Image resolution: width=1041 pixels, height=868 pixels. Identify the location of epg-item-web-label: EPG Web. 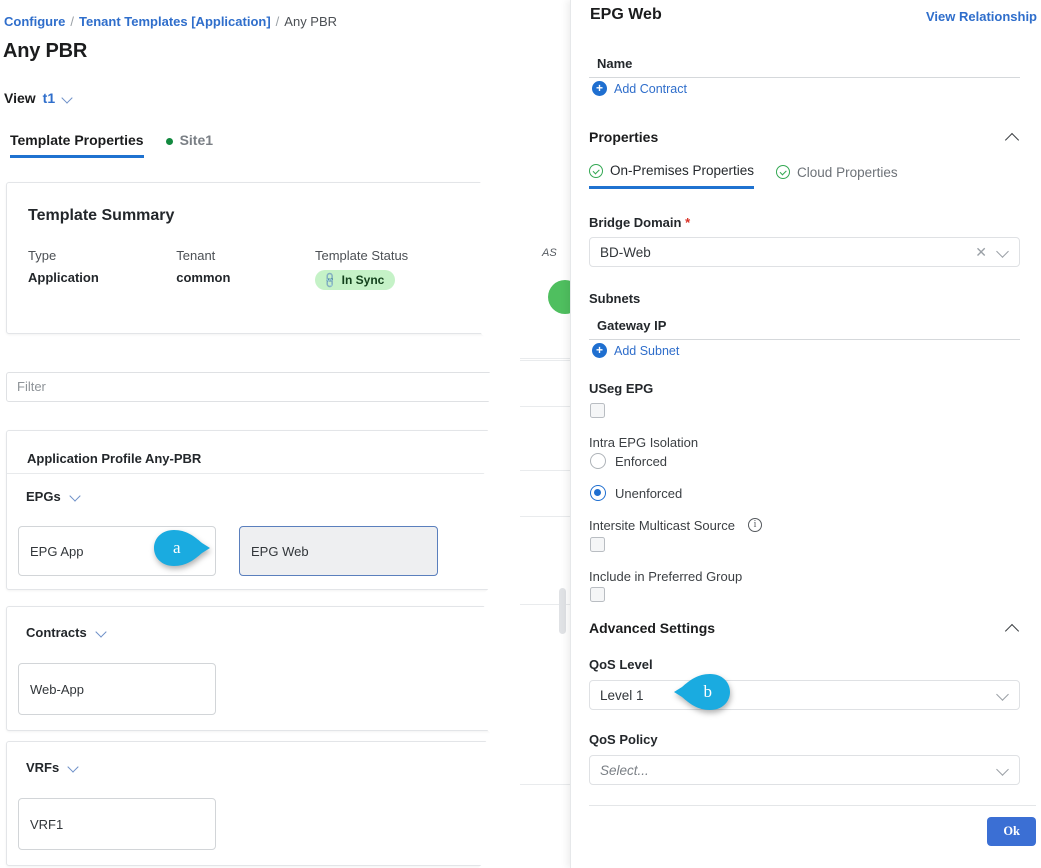
(280, 551).